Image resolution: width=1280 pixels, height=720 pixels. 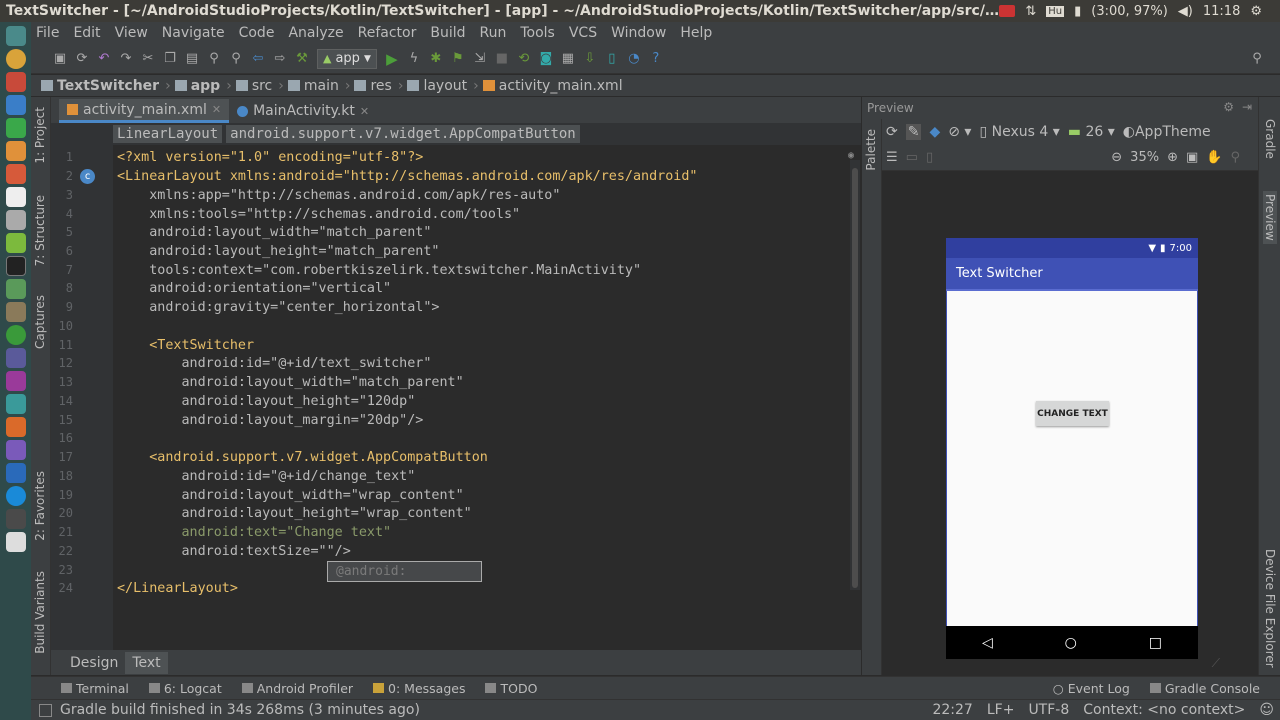 What do you see at coordinates (892, 157) in the screenshot?
I see `menu-icon: ☰` at bounding box center [892, 157].